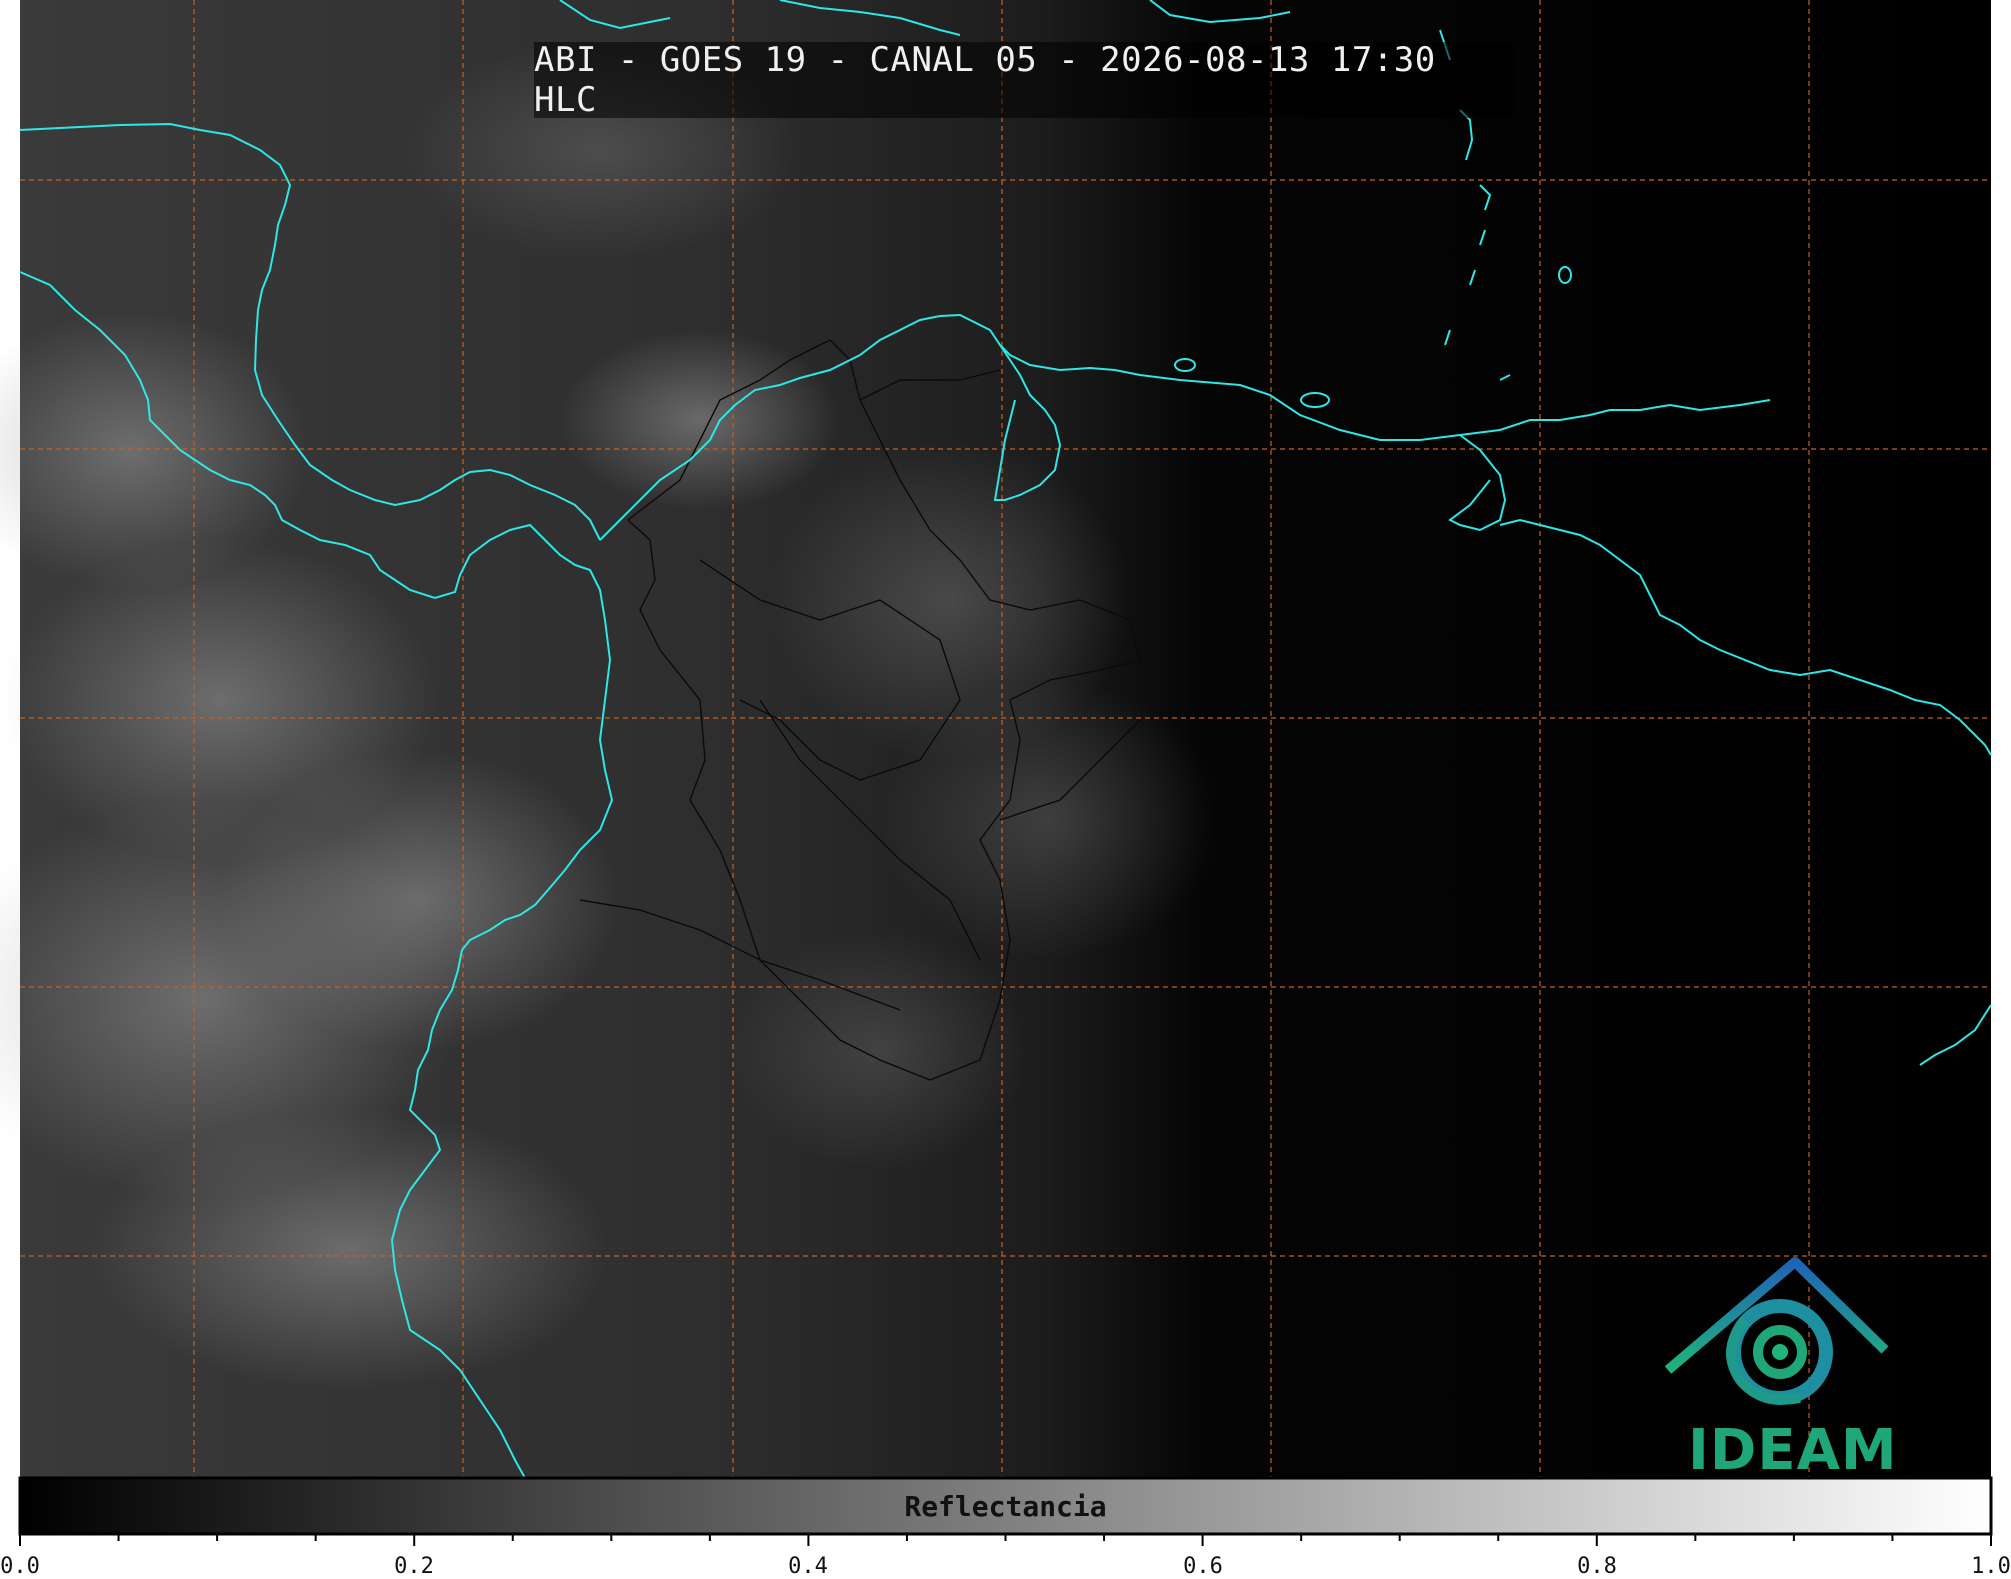 The width and height of the screenshot is (2011, 1579). What do you see at coordinates (1793, 1450) in the screenshot?
I see `ideam-logo-text: IDEAM` at bounding box center [1793, 1450].